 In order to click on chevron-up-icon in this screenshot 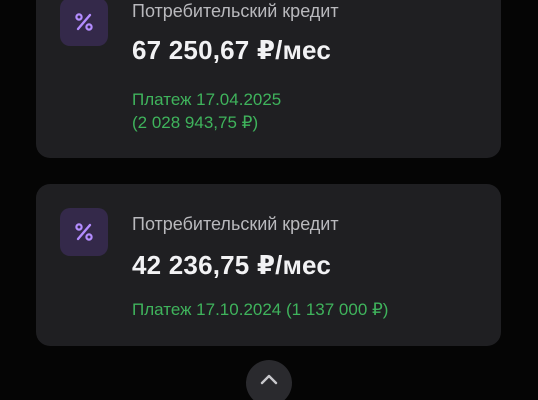, I will do `click(269, 379)`.